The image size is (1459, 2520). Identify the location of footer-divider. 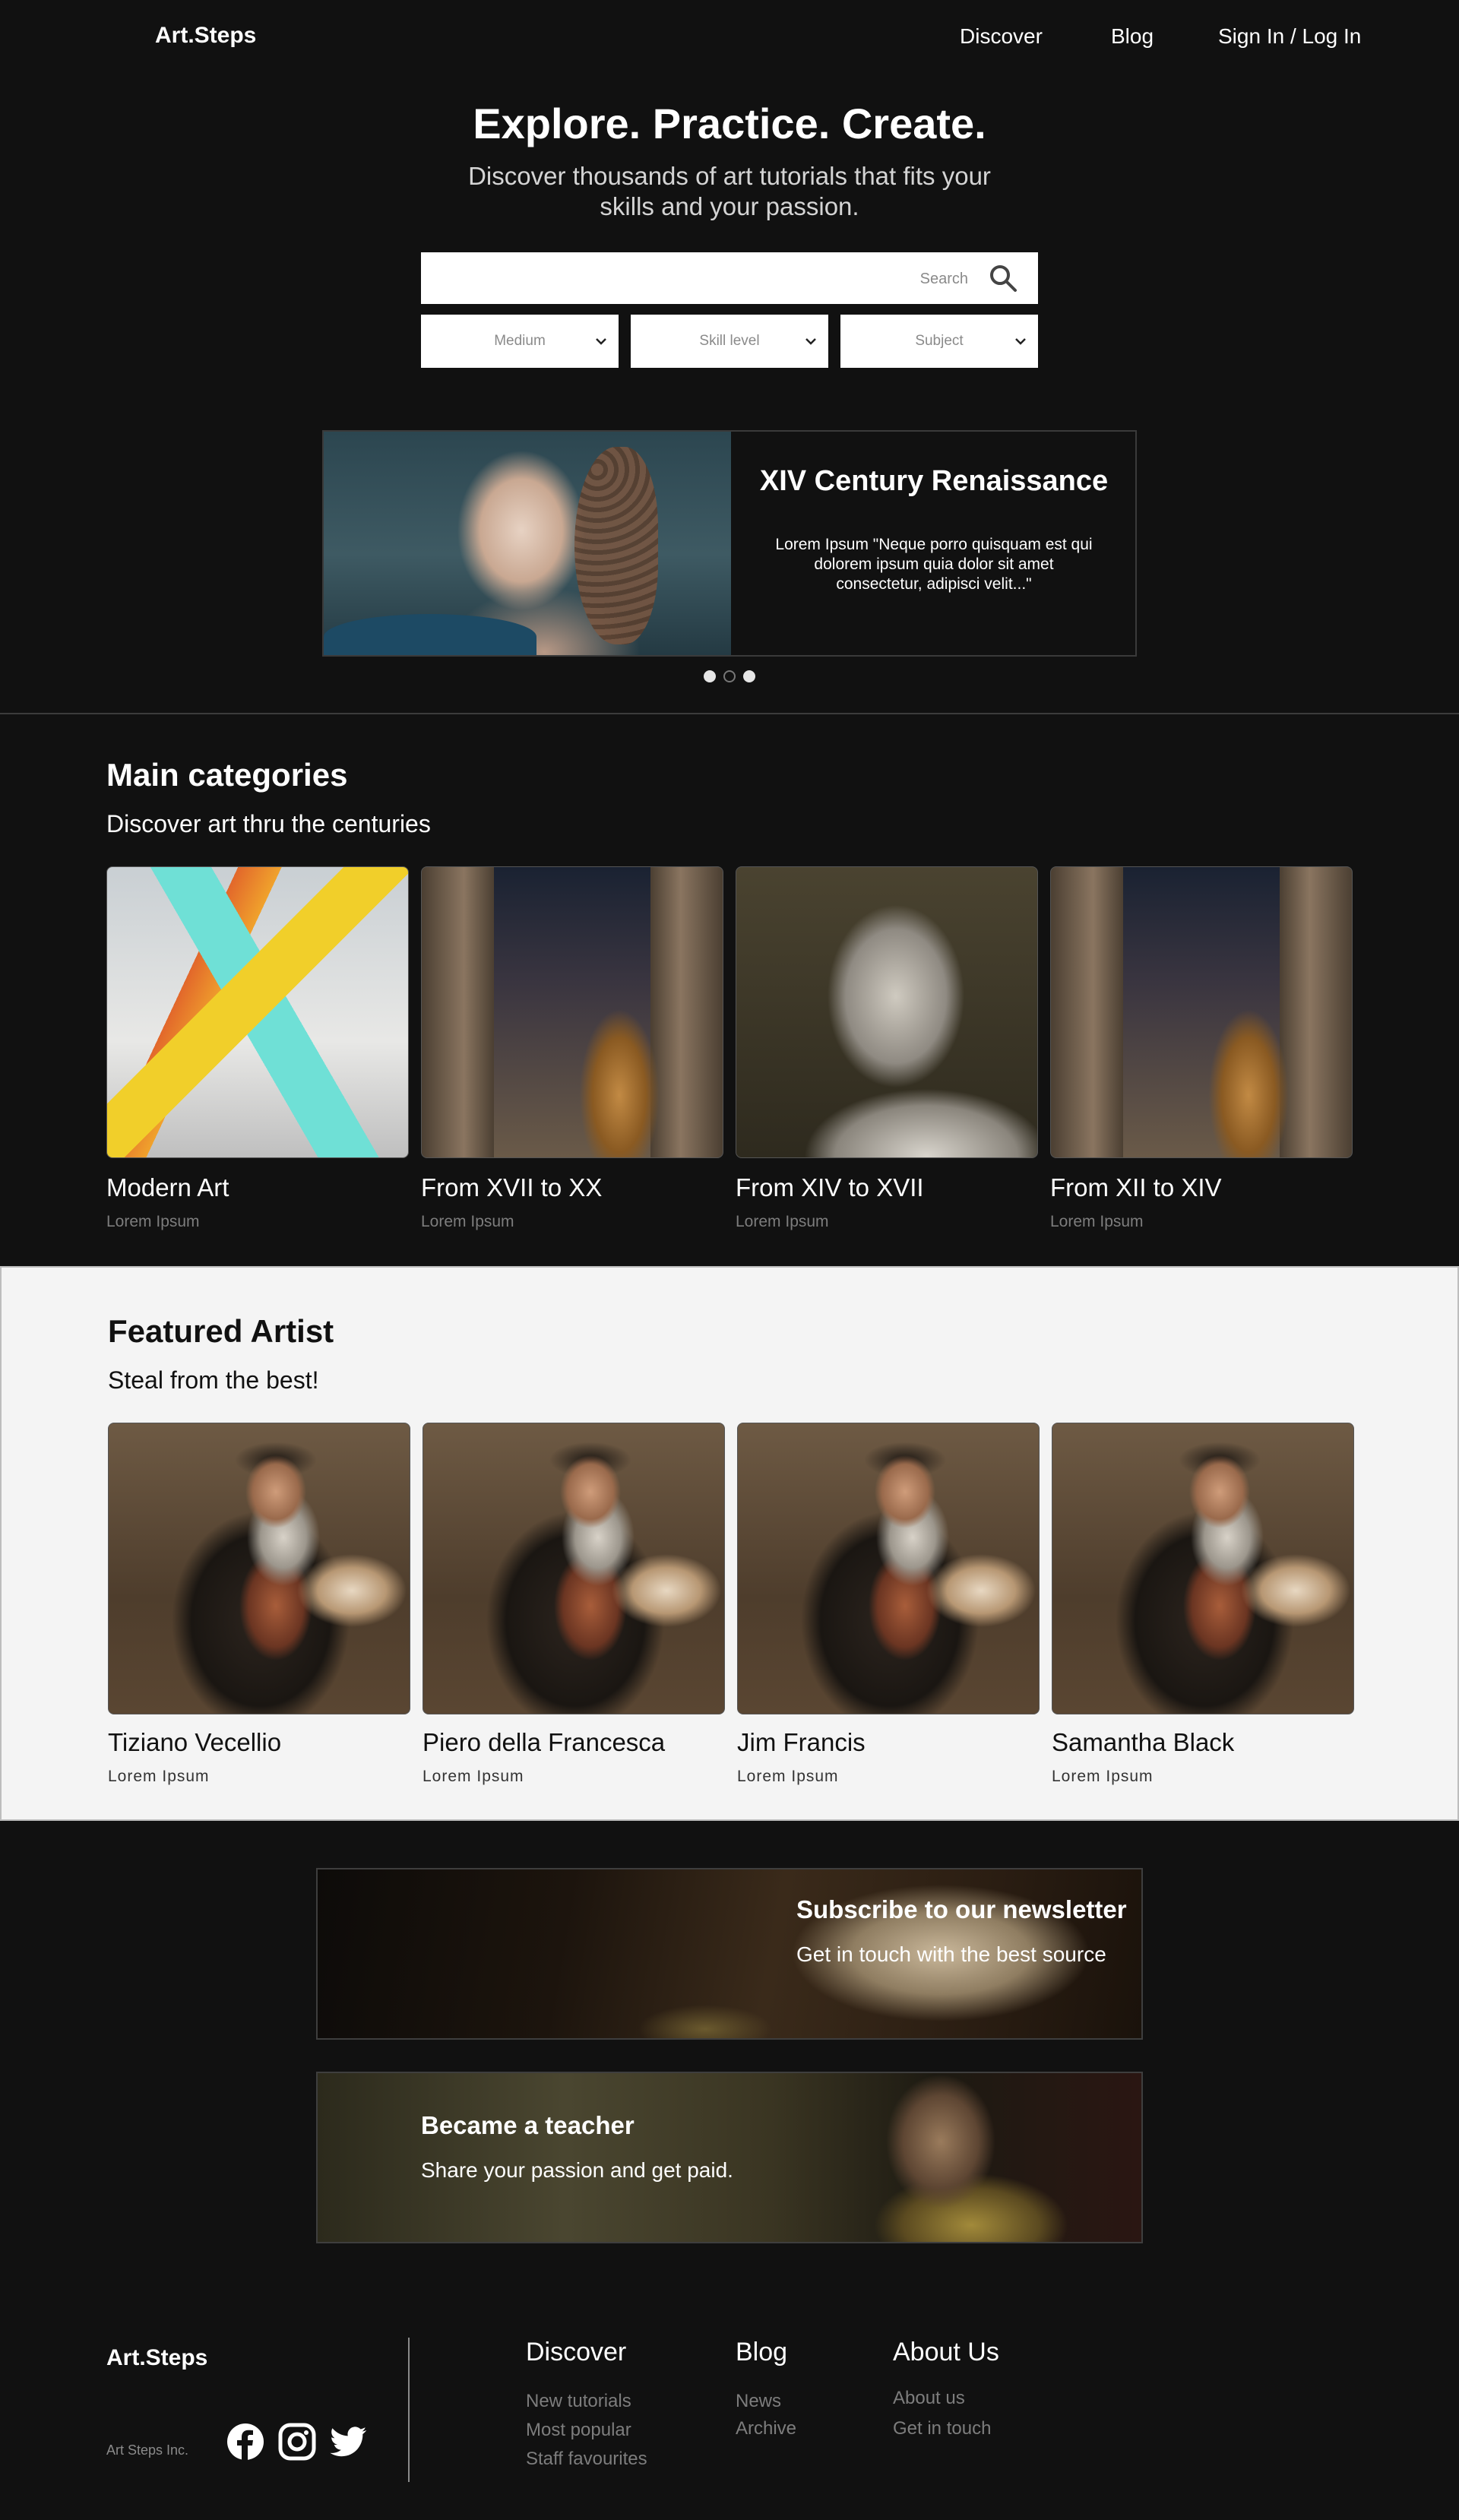
(409, 2410).